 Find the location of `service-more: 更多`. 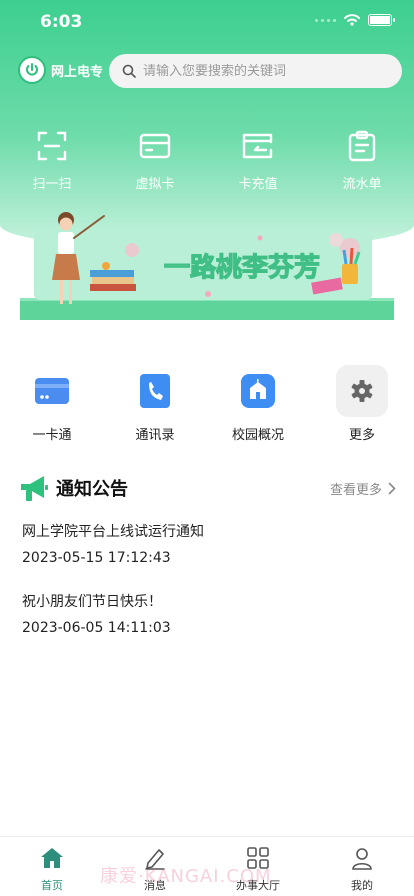

service-more: 更多 is located at coordinates (362, 404).